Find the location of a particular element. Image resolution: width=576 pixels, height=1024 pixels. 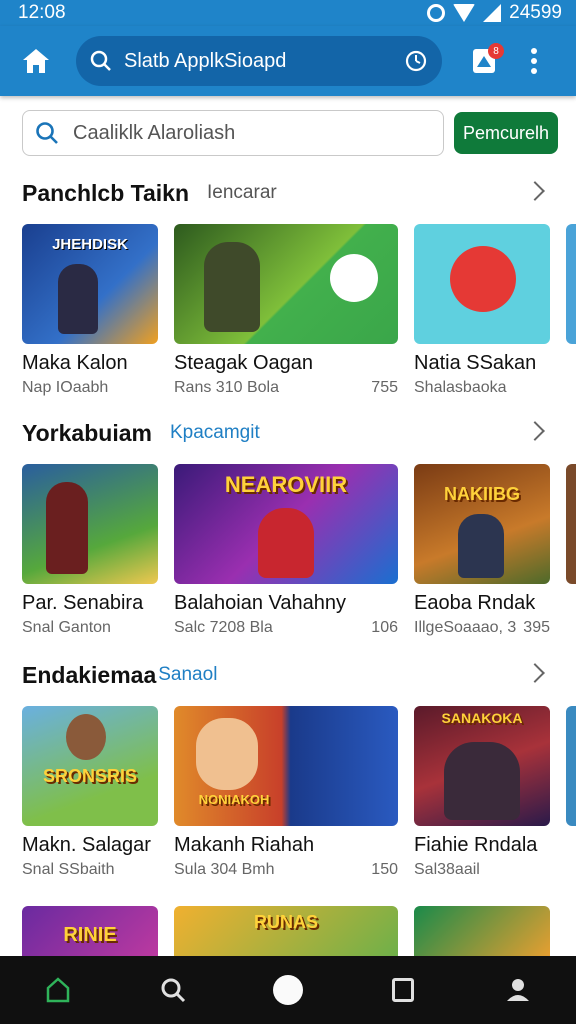

profile-icon is located at coordinates (518, 990).